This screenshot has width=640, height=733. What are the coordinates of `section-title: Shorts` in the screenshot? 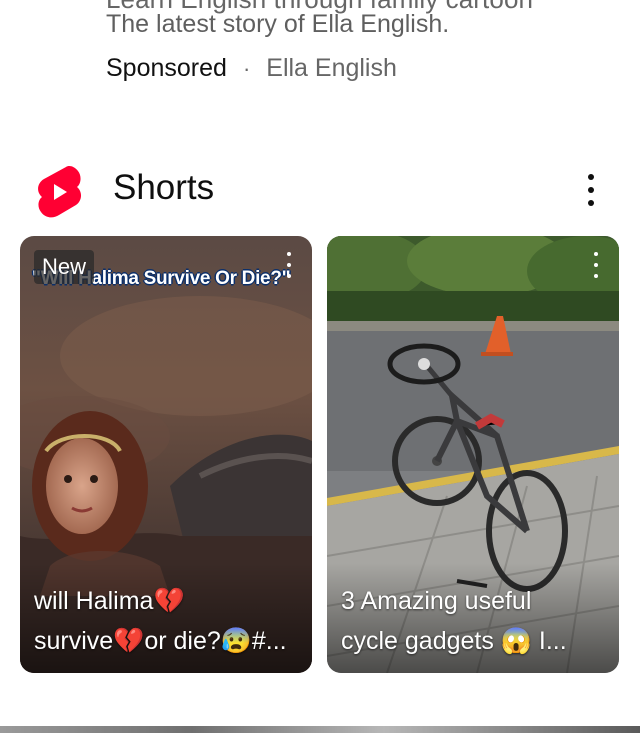 It's located at (164, 187).